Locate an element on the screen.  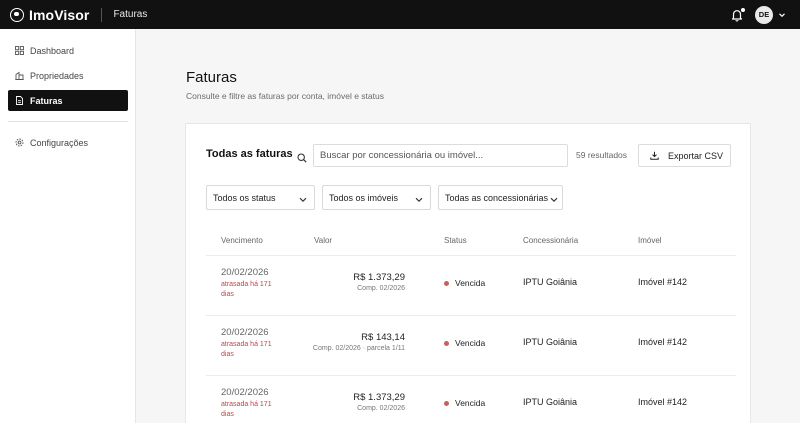
page-title: Faturas is located at coordinates (211, 77).